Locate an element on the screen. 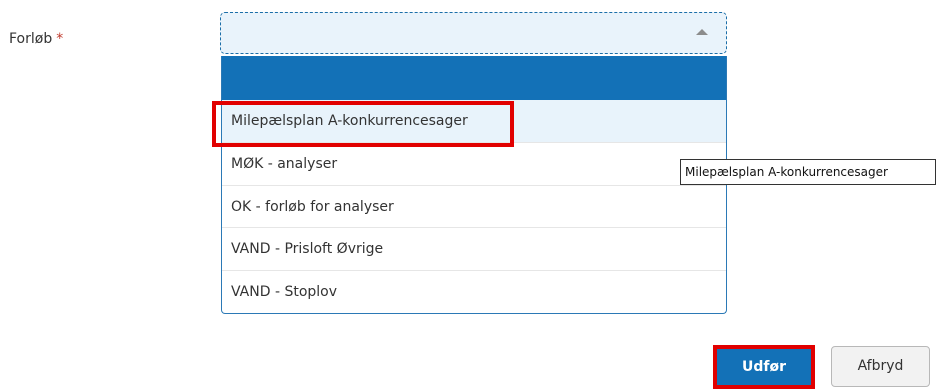 The width and height of the screenshot is (941, 391). caret-up-icon is located at coordinates (702, 32).